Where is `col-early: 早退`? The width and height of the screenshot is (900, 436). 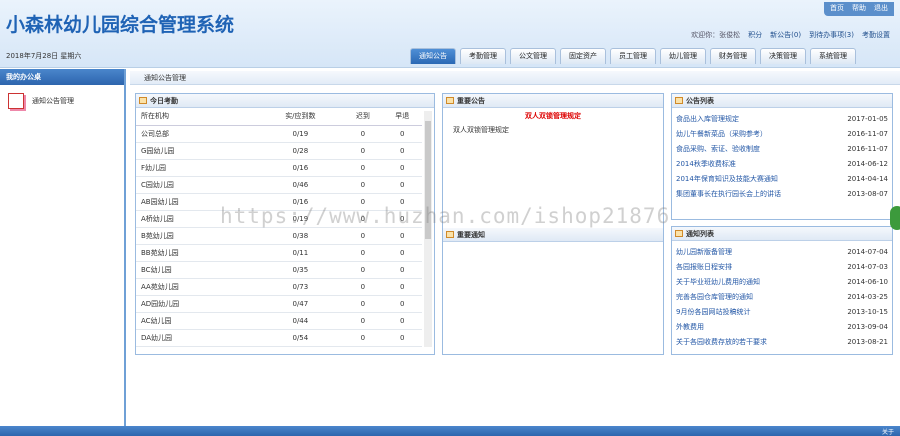 col-early: 早退 is located at coordinates (402, 117).